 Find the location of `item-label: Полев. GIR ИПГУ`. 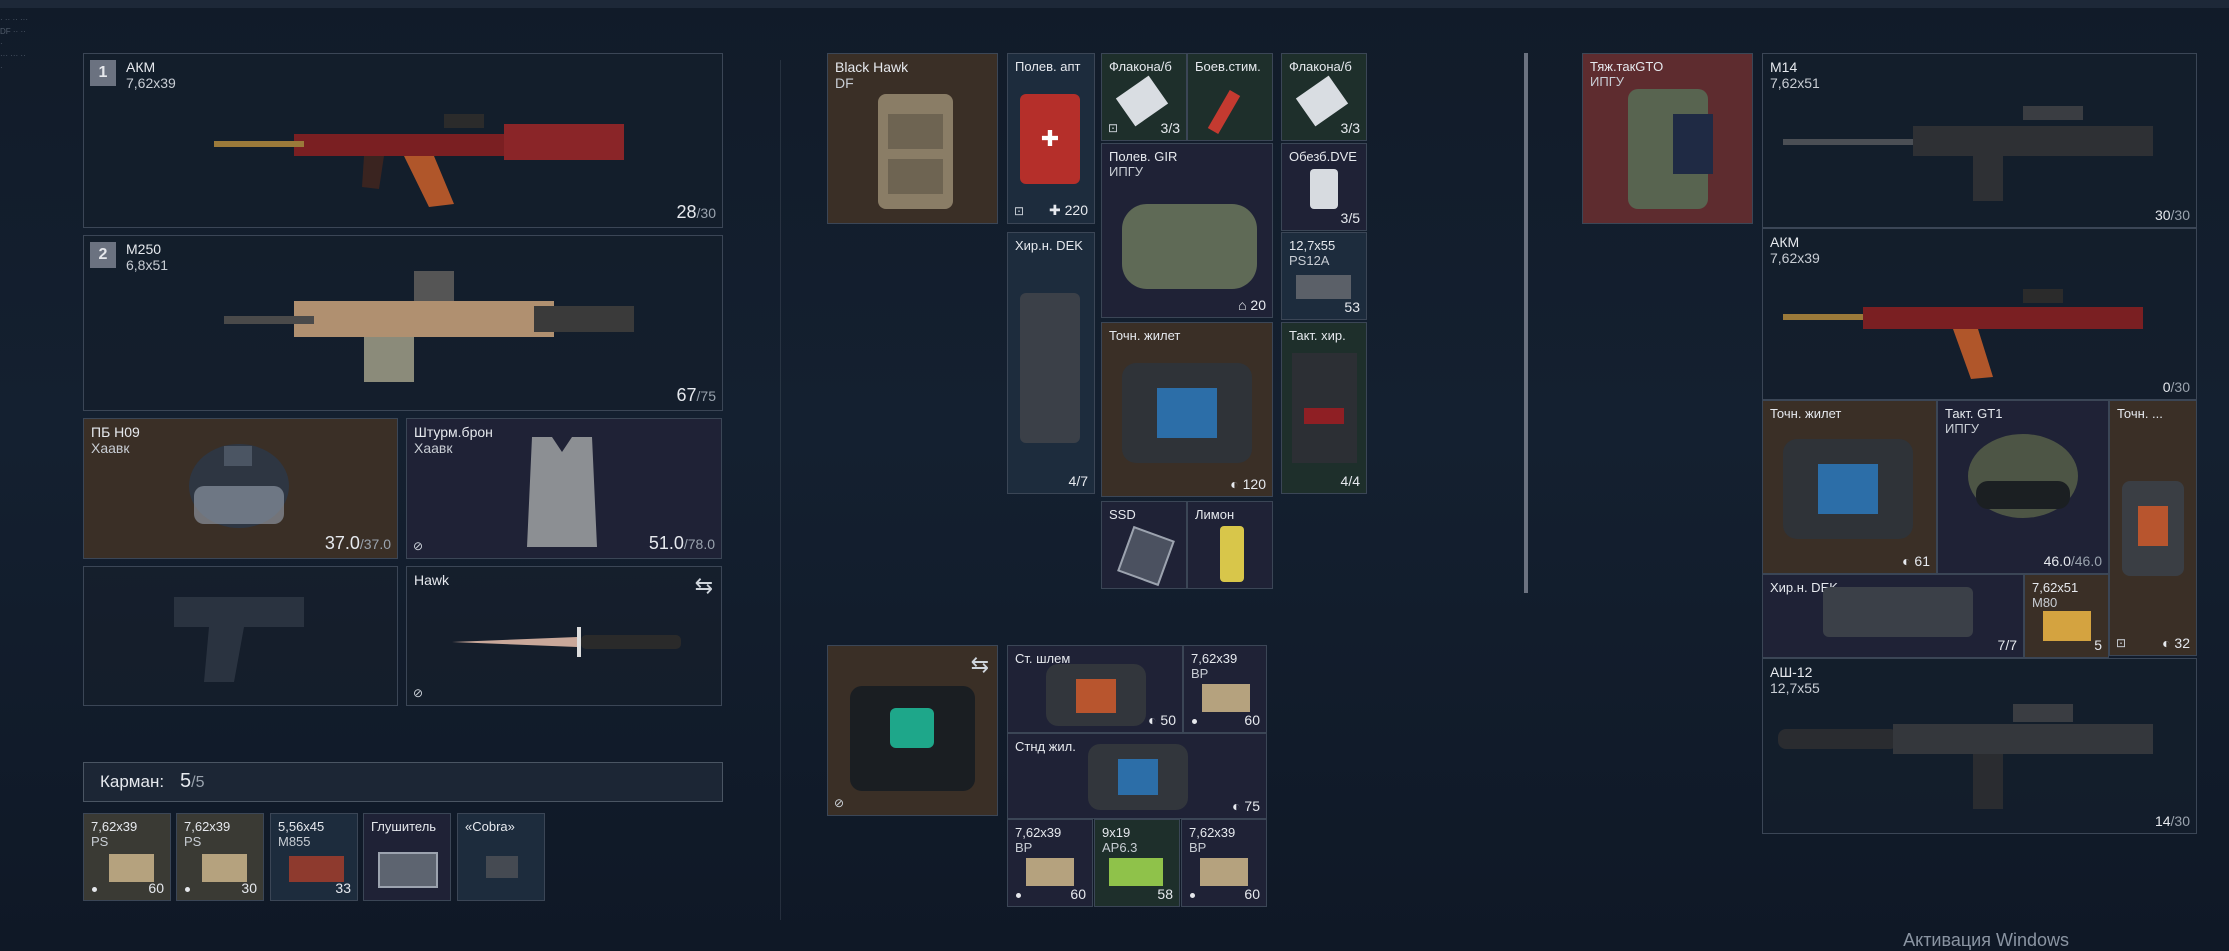

item-label: Полев. GIR ИПГУ is located at coordinates (1143, 164).